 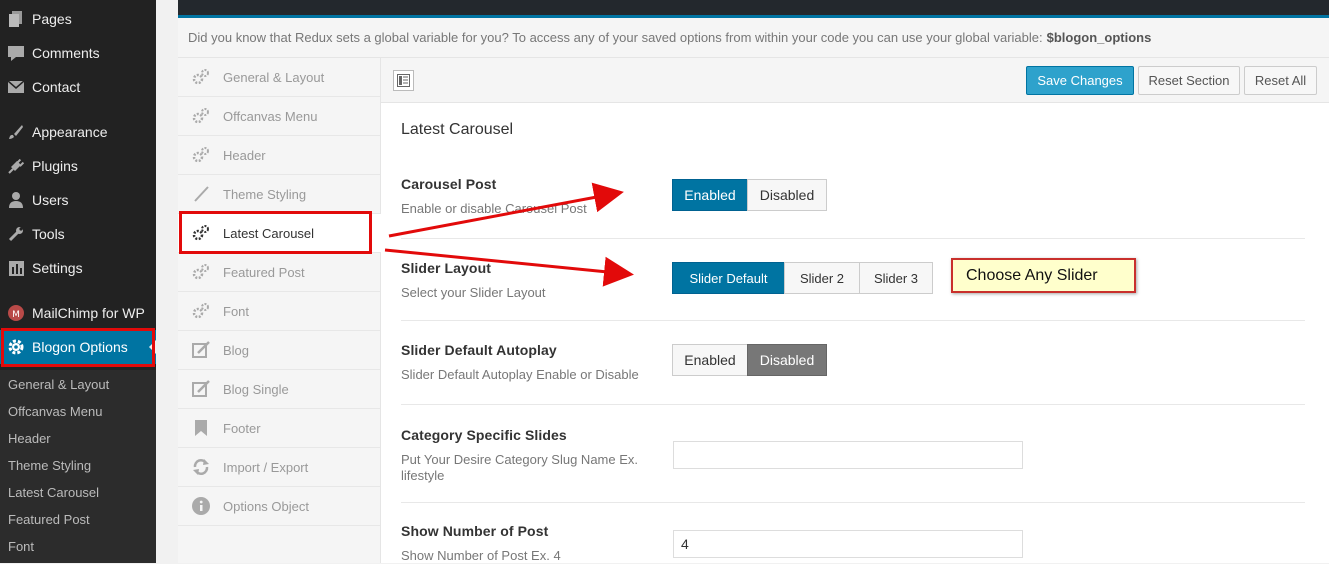 I want to click on menu-item-offcanvas: Offcanvas Menu, so click(x=279, y=116).